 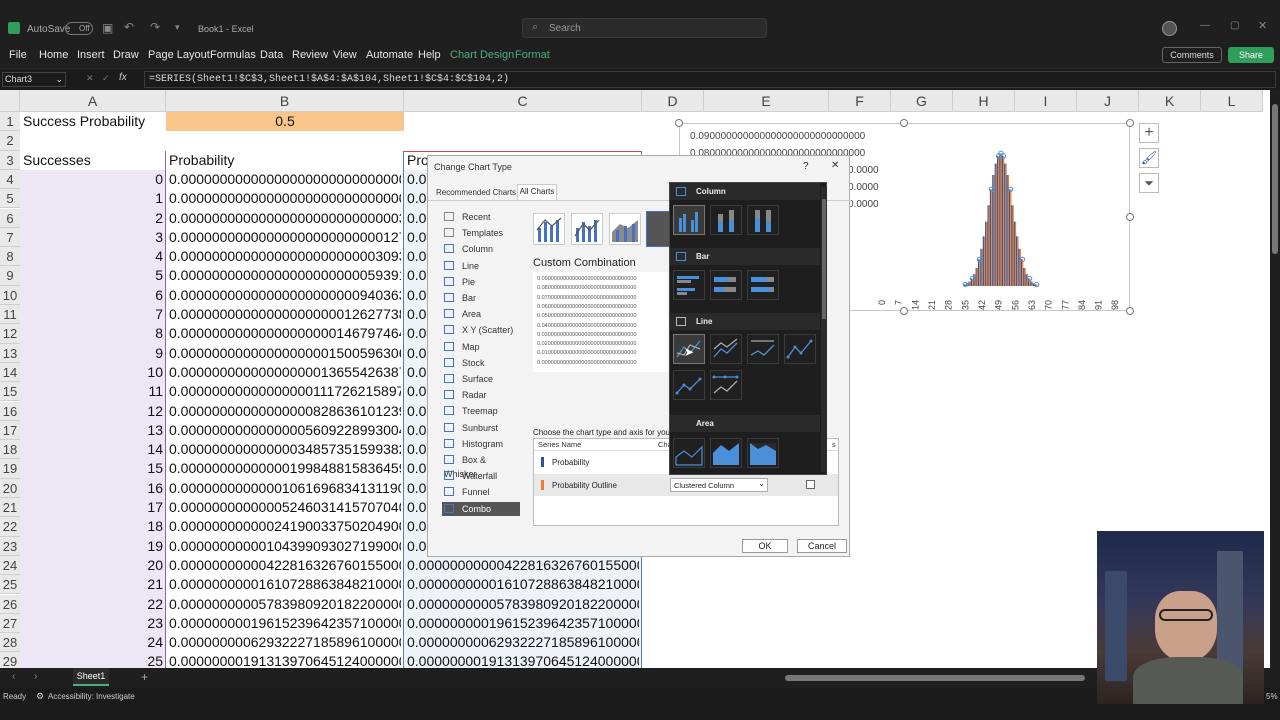 What do you see at coordinates (93, 546) in the screenshot?
I see `success-cell: 19` at bounding box center [93, 546].